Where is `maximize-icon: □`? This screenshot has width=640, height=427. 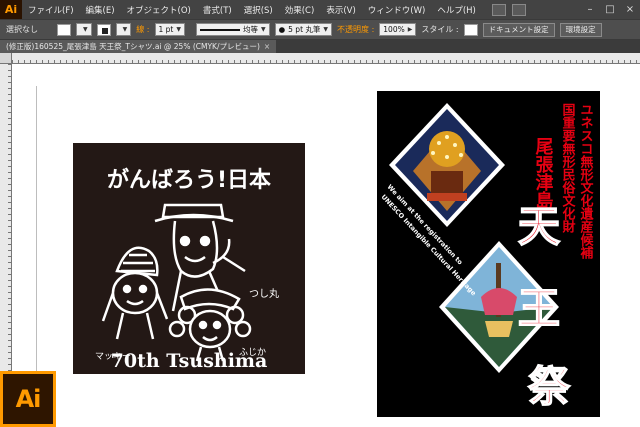 maximize-icon: □ is located at coordinates (610, 9).